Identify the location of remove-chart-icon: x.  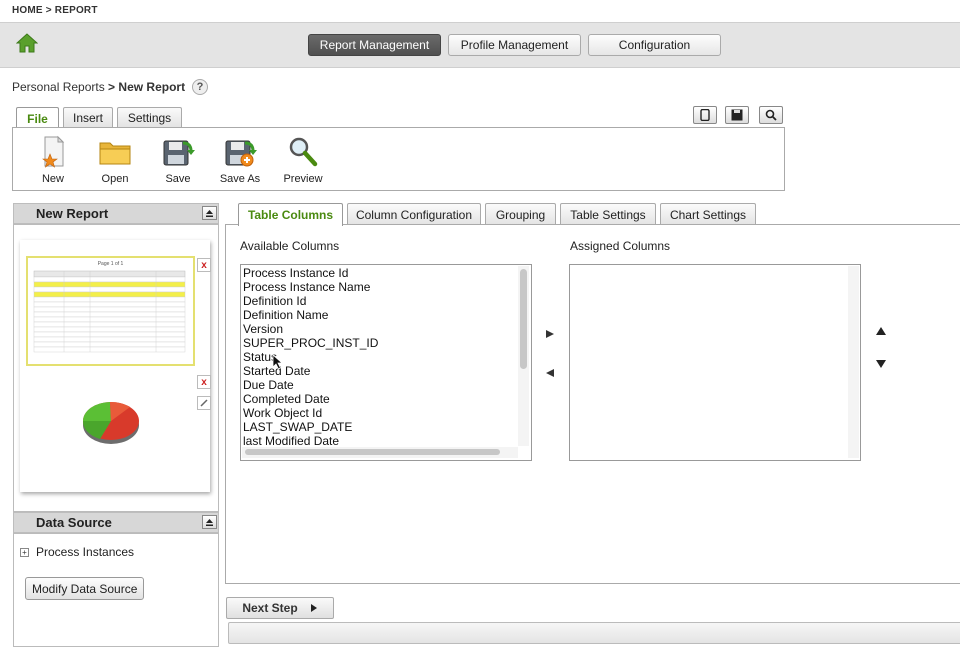
(204, 382).